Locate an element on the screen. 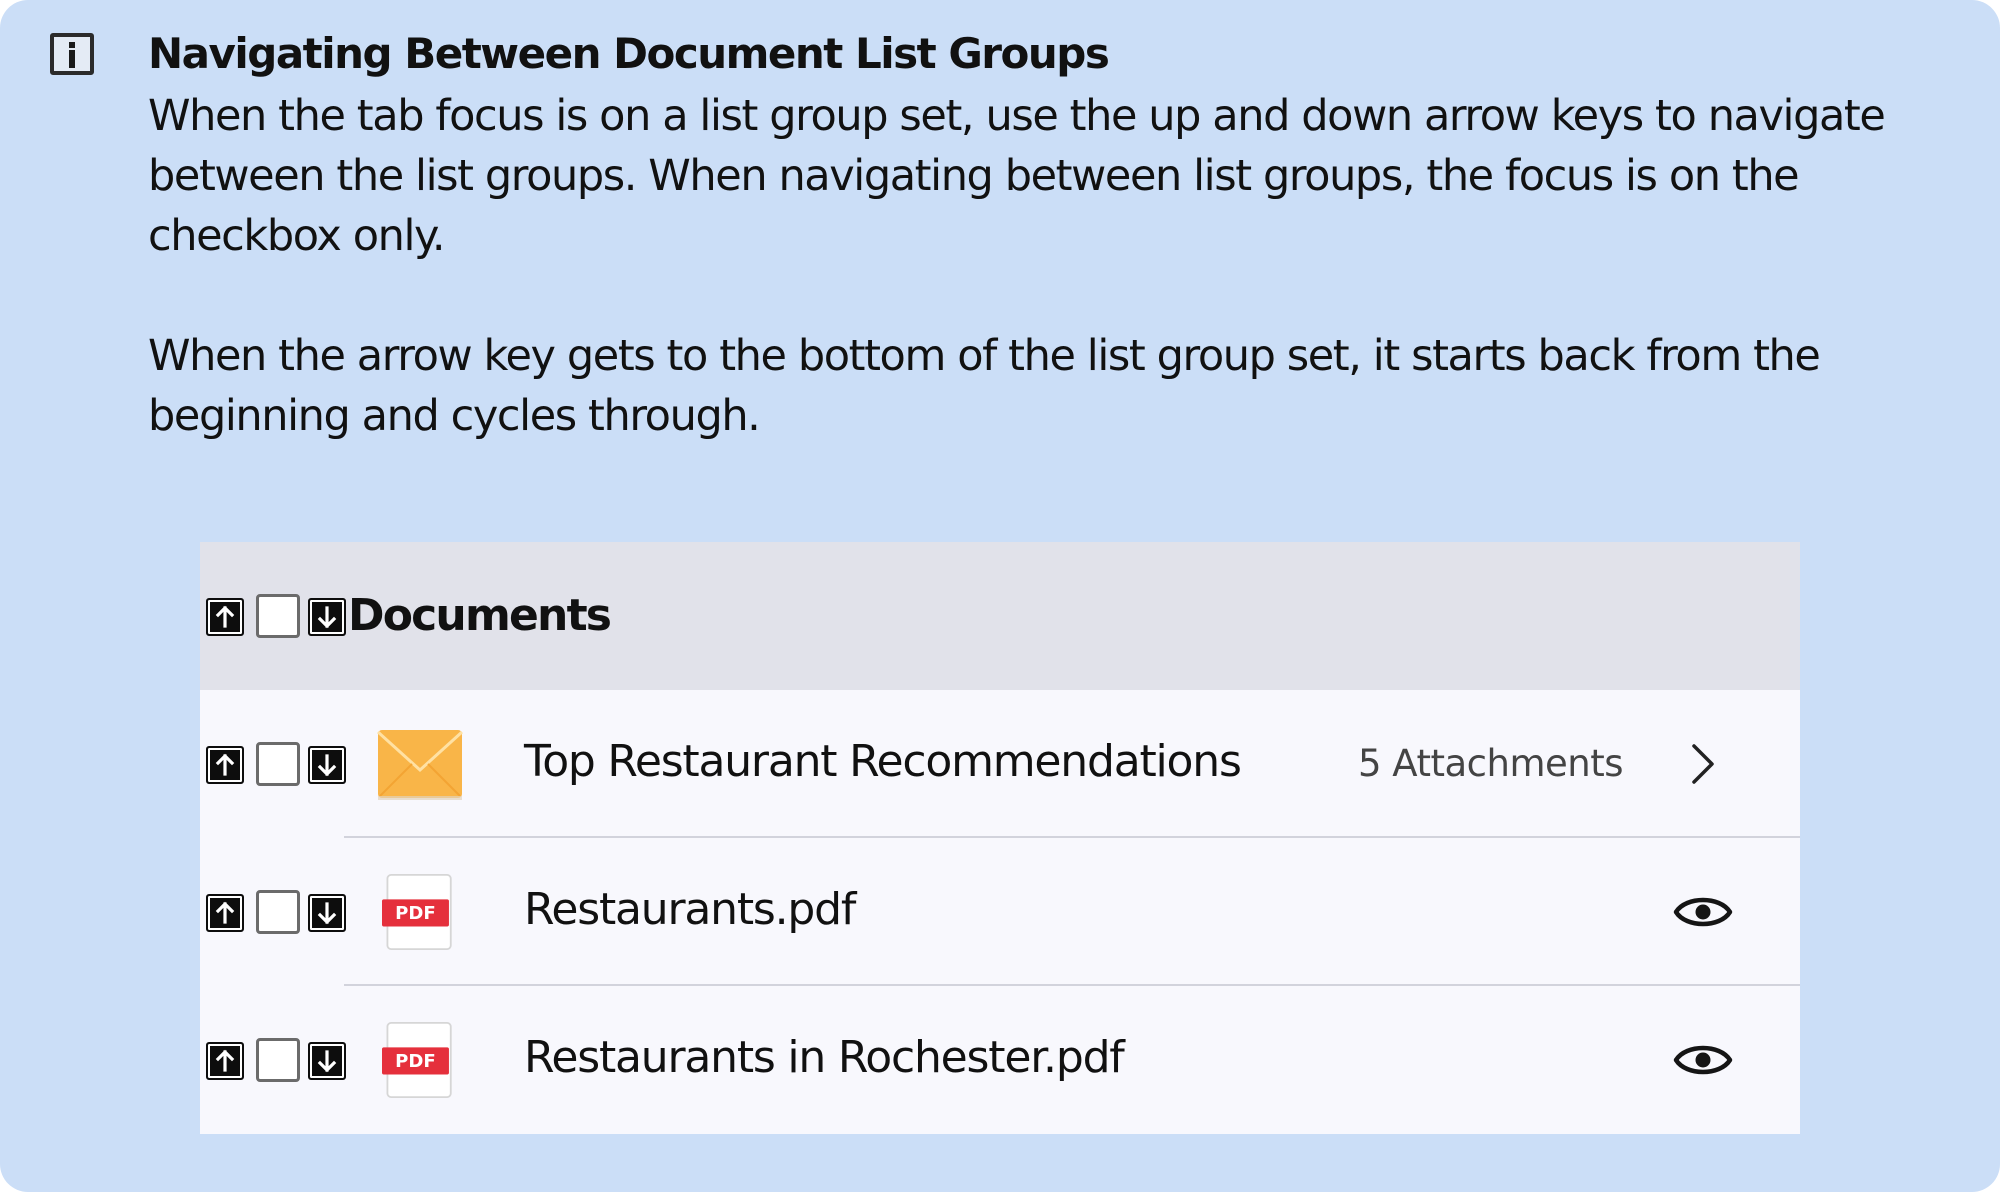 This screenshot has height=1192, width=2000. header-checkbox is located at coordinates (278, 616).